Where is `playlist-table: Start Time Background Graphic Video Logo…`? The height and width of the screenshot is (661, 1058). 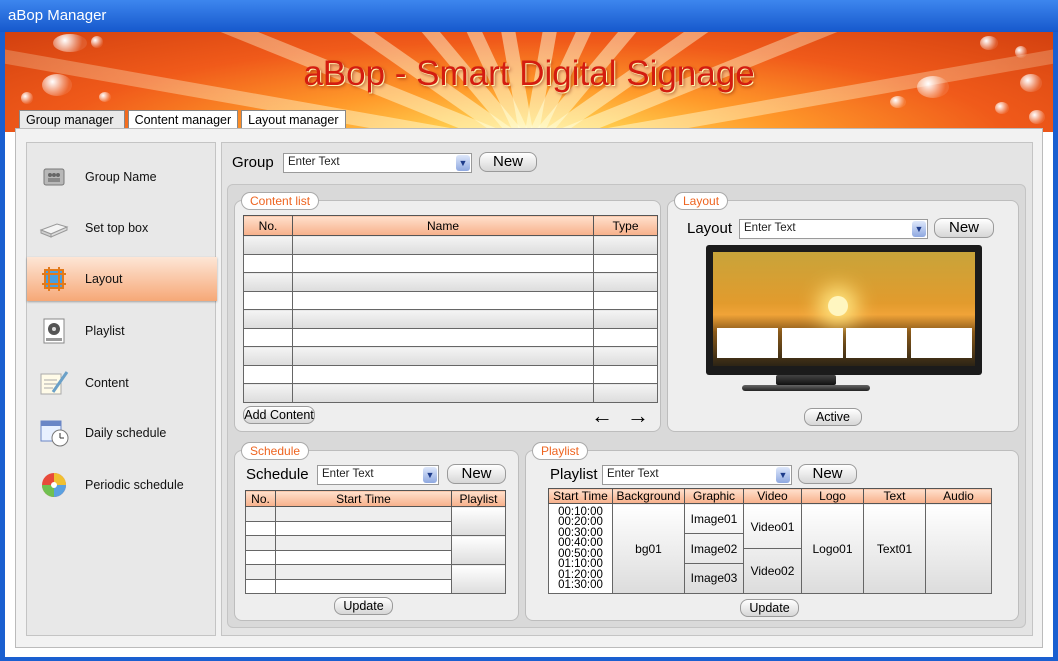 playlist-table: Start Time Background Graphic Video Logo… is located at coordinates (770, 541).